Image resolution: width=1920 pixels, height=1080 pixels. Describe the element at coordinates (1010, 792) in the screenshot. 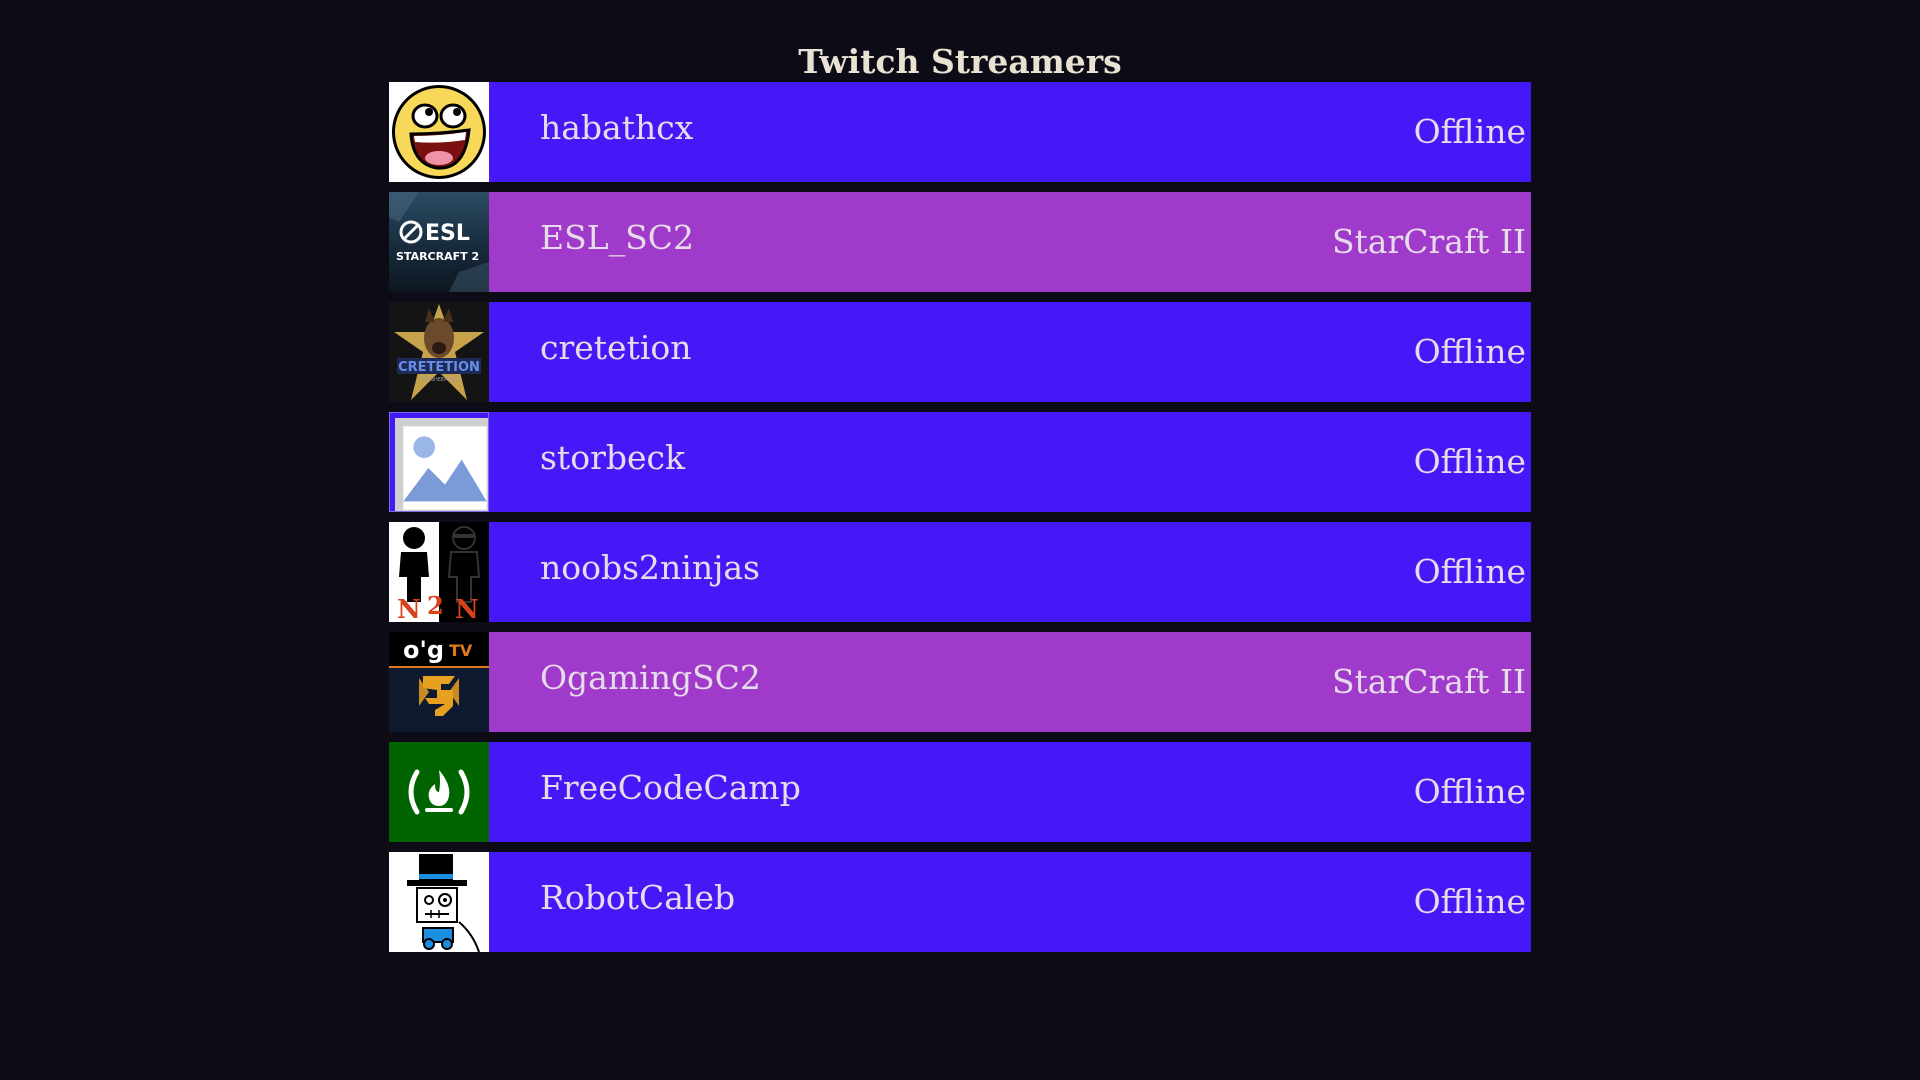

I see `streamer-bar: FreeCodeCamp Offline` at that location.